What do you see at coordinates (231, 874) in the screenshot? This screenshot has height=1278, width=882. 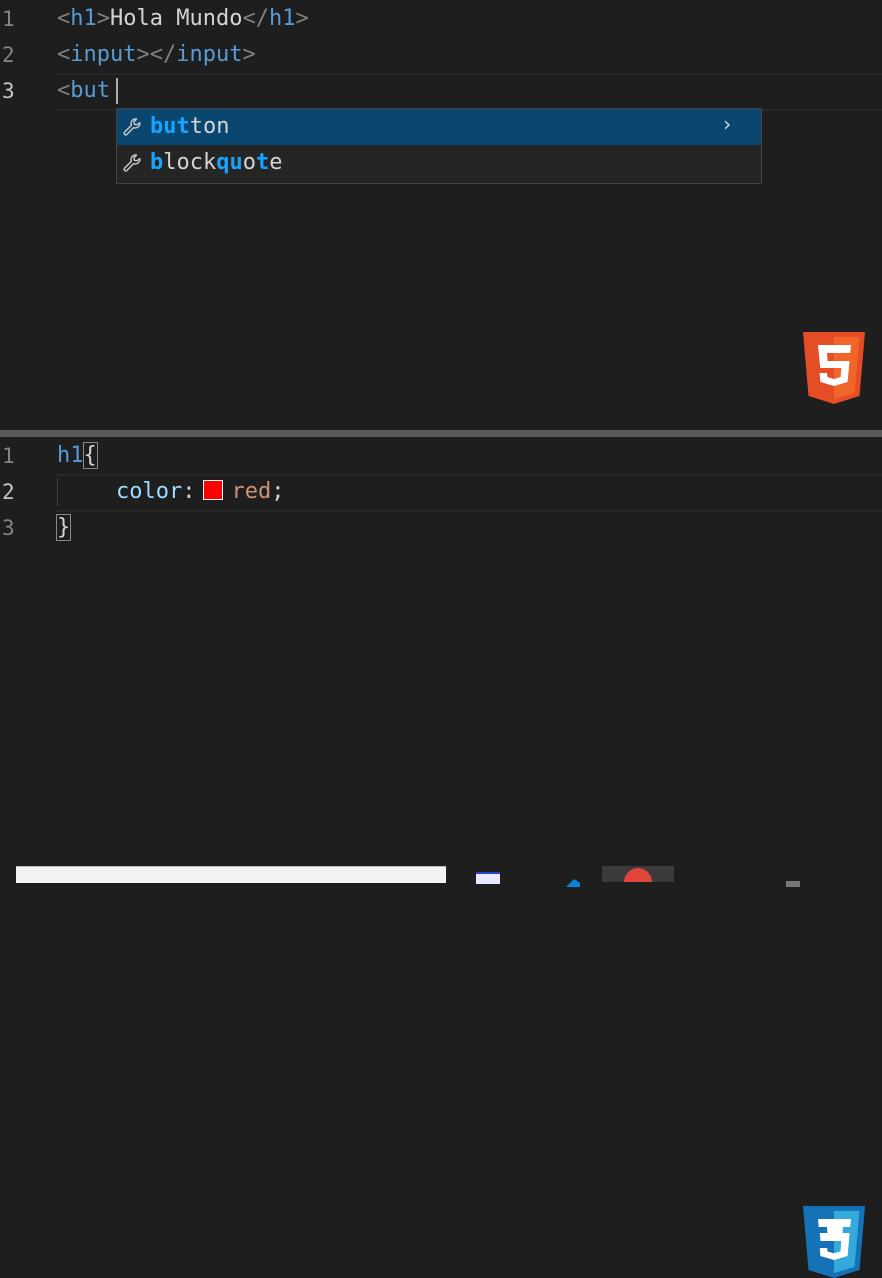 I see `window-thumbnail` at bounding box center [231, 874].